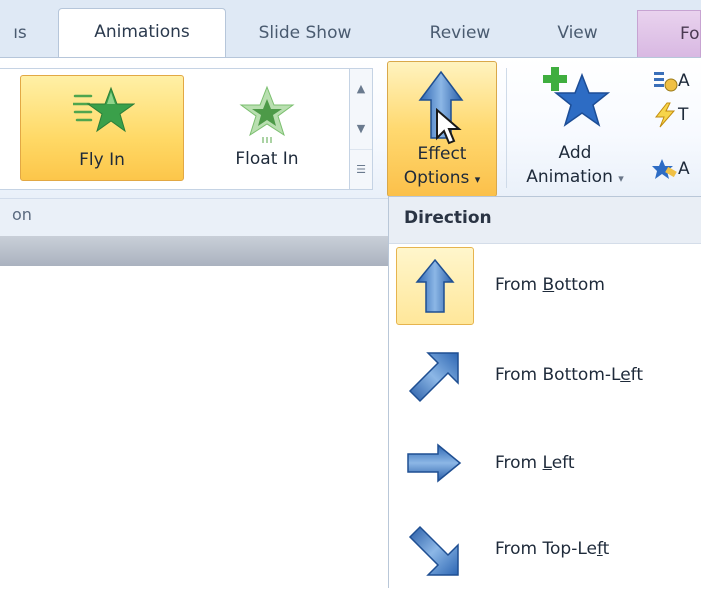 This screenshot has height=591, width=701. I want to click on tab-view: View, so click(577, 33).